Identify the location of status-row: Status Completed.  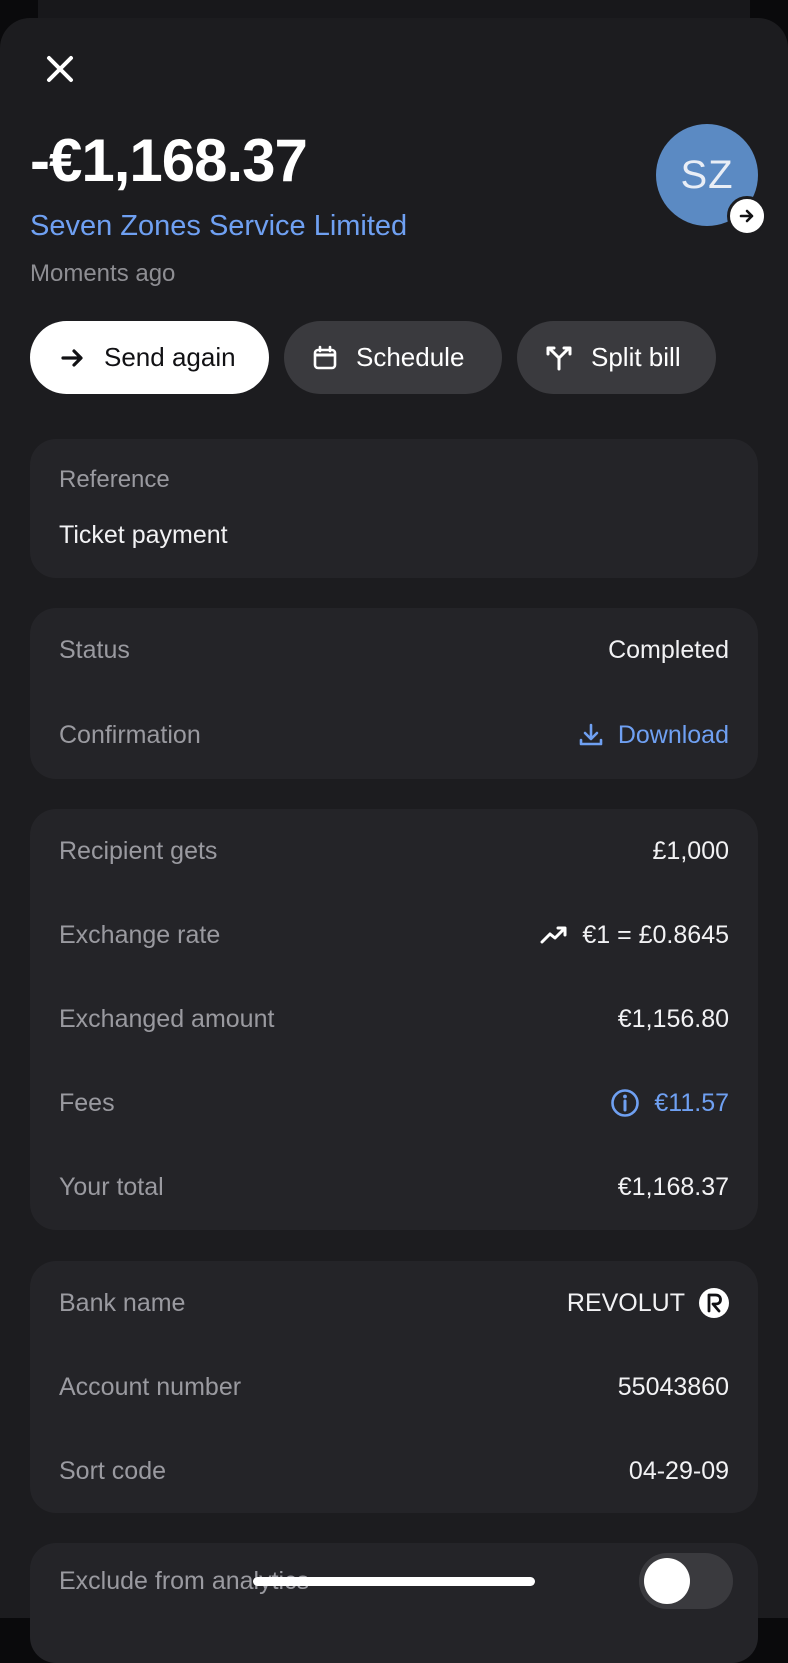
(394, 650).